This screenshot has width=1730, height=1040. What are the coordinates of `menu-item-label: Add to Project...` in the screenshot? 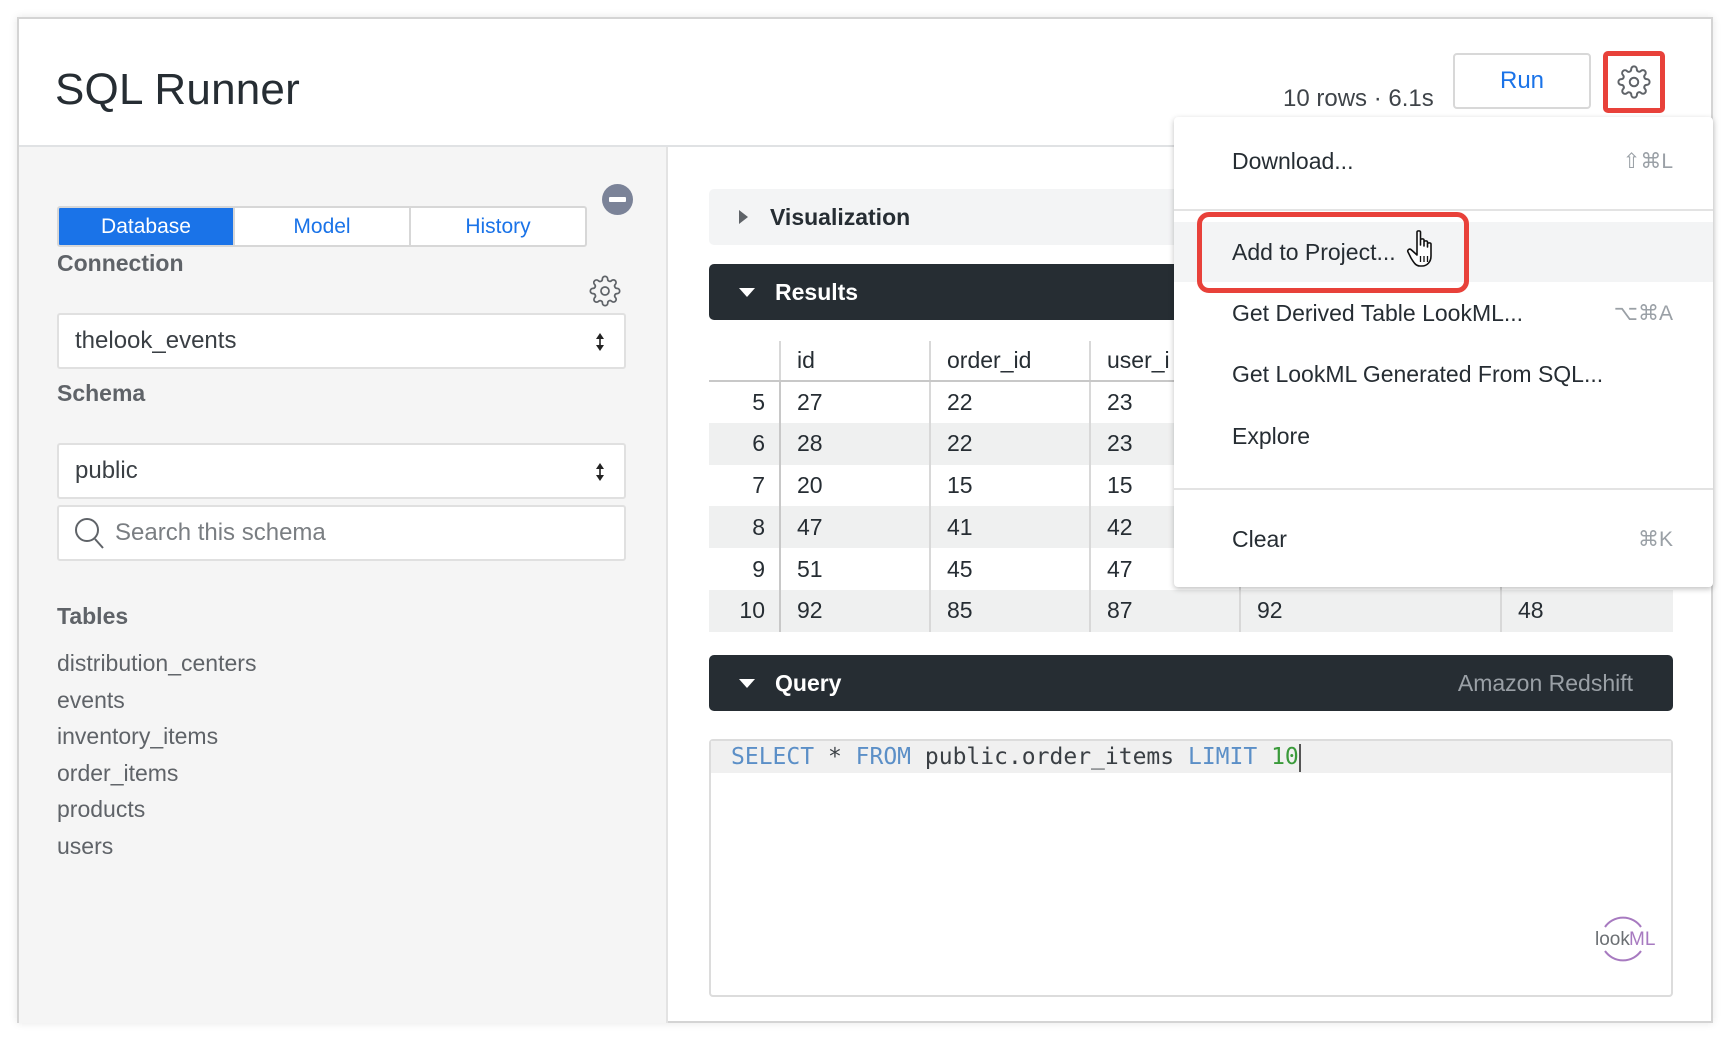 It's located at (1314, 251).